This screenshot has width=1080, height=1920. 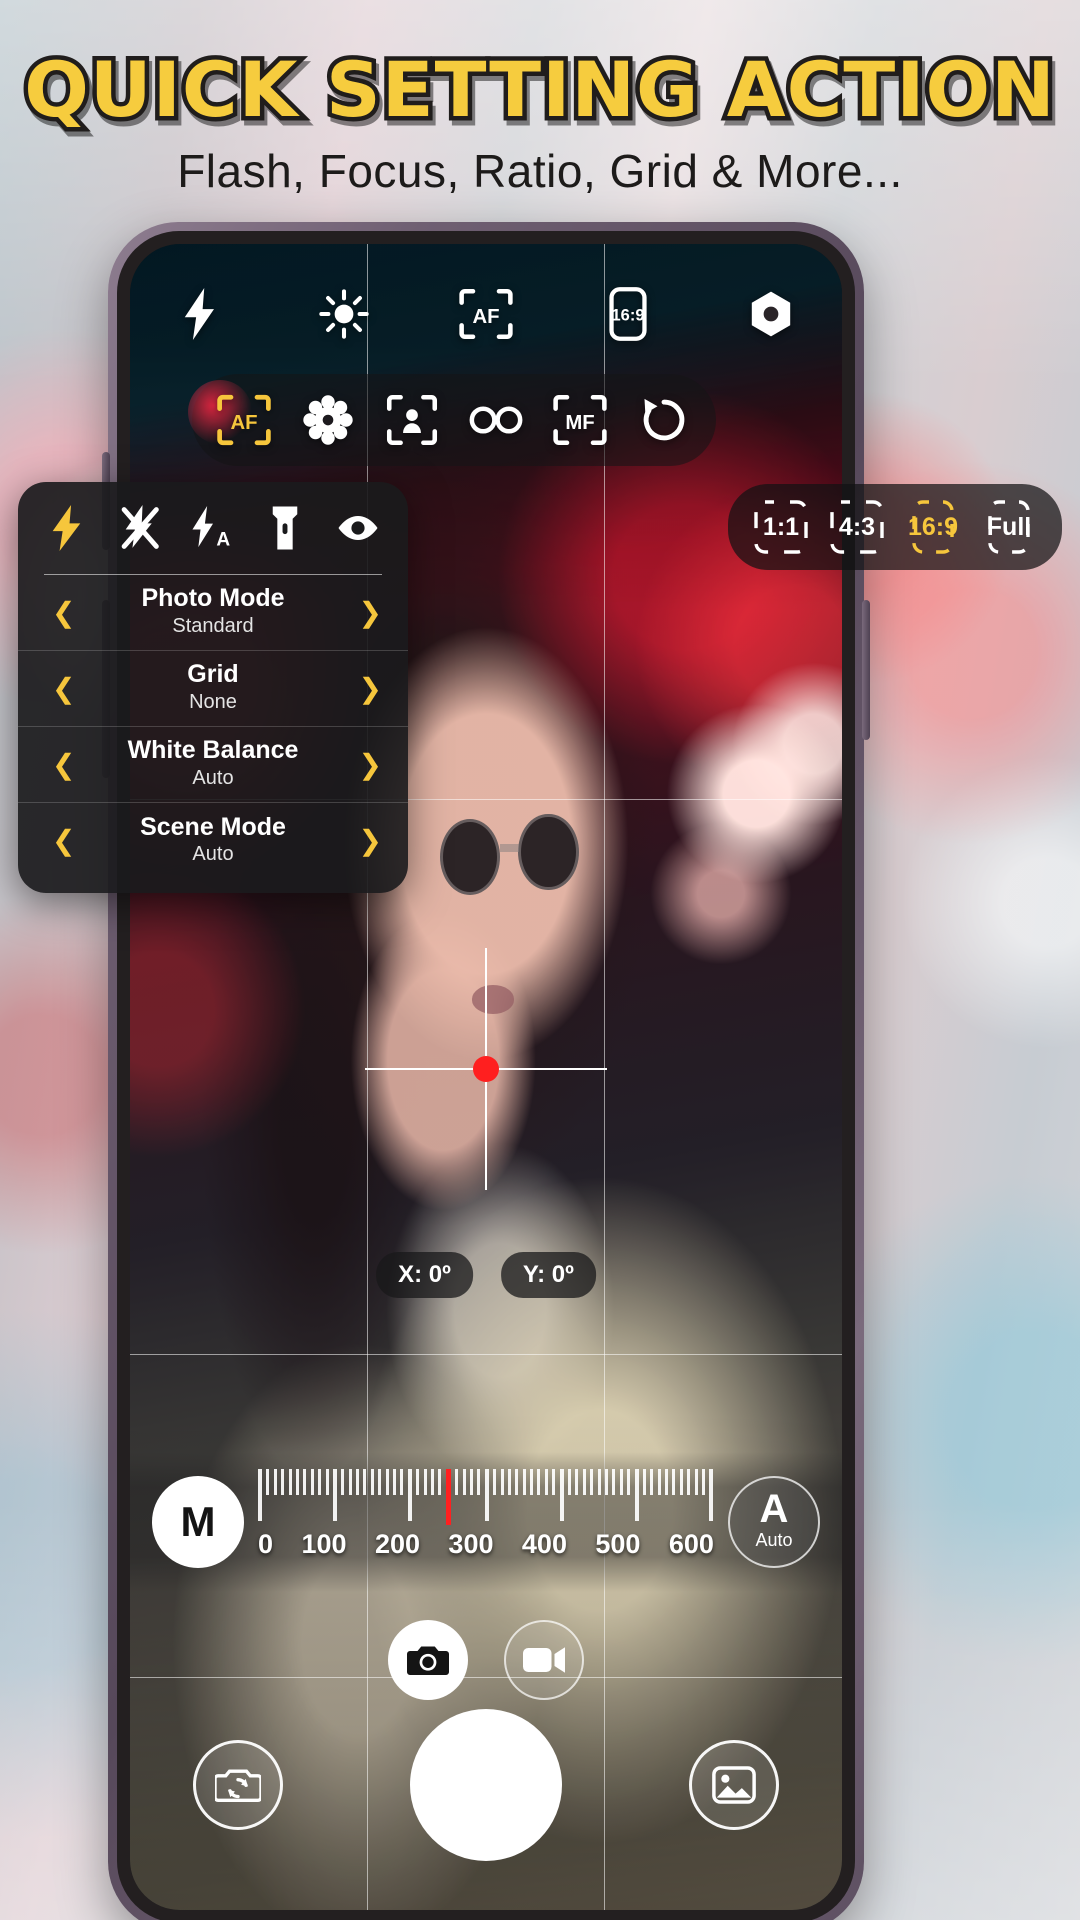 What do you see at coordinates (68, 528) in the screenshot?
I see `flash-on-icon` at bounding box center [68, 528].